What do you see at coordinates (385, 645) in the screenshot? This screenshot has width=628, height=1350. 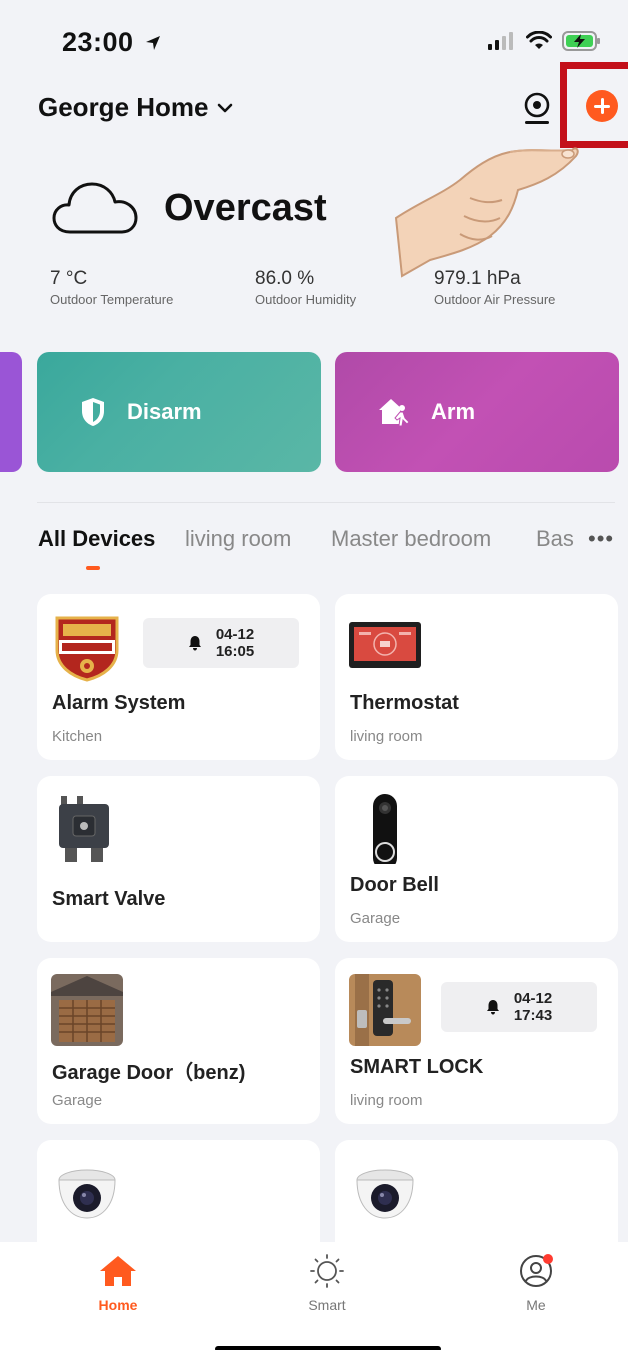 I see `thermostat-icon` at bounding box center [385, 645].